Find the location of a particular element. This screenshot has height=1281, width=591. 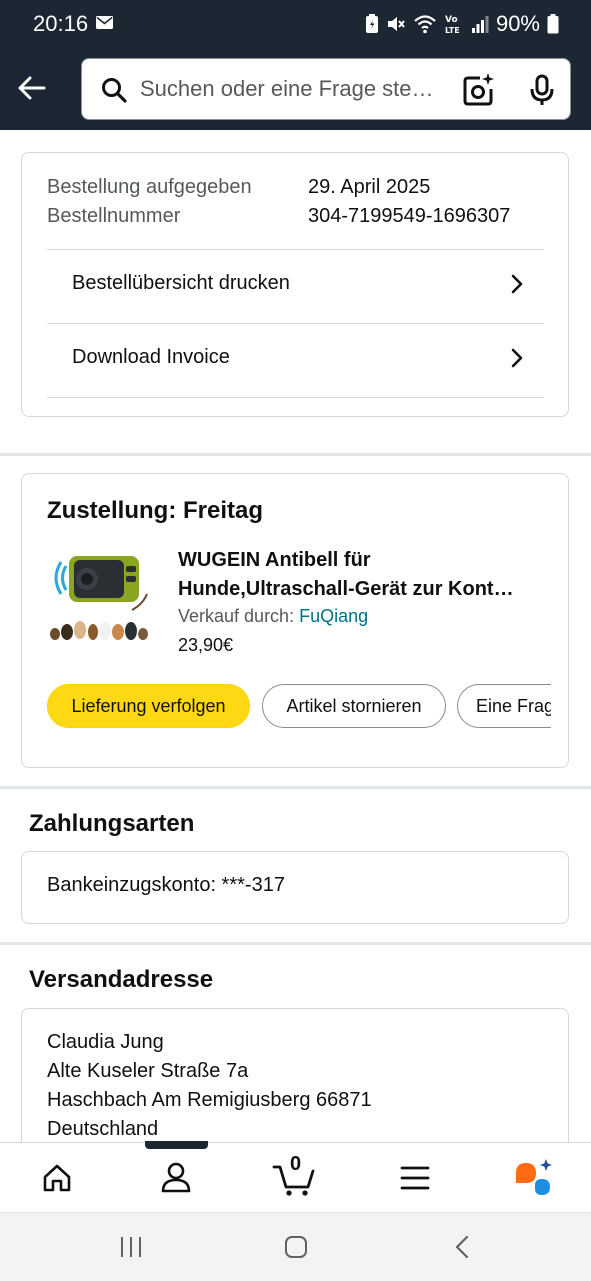

recent-apps-icon is located at coordinates (131, 1247).